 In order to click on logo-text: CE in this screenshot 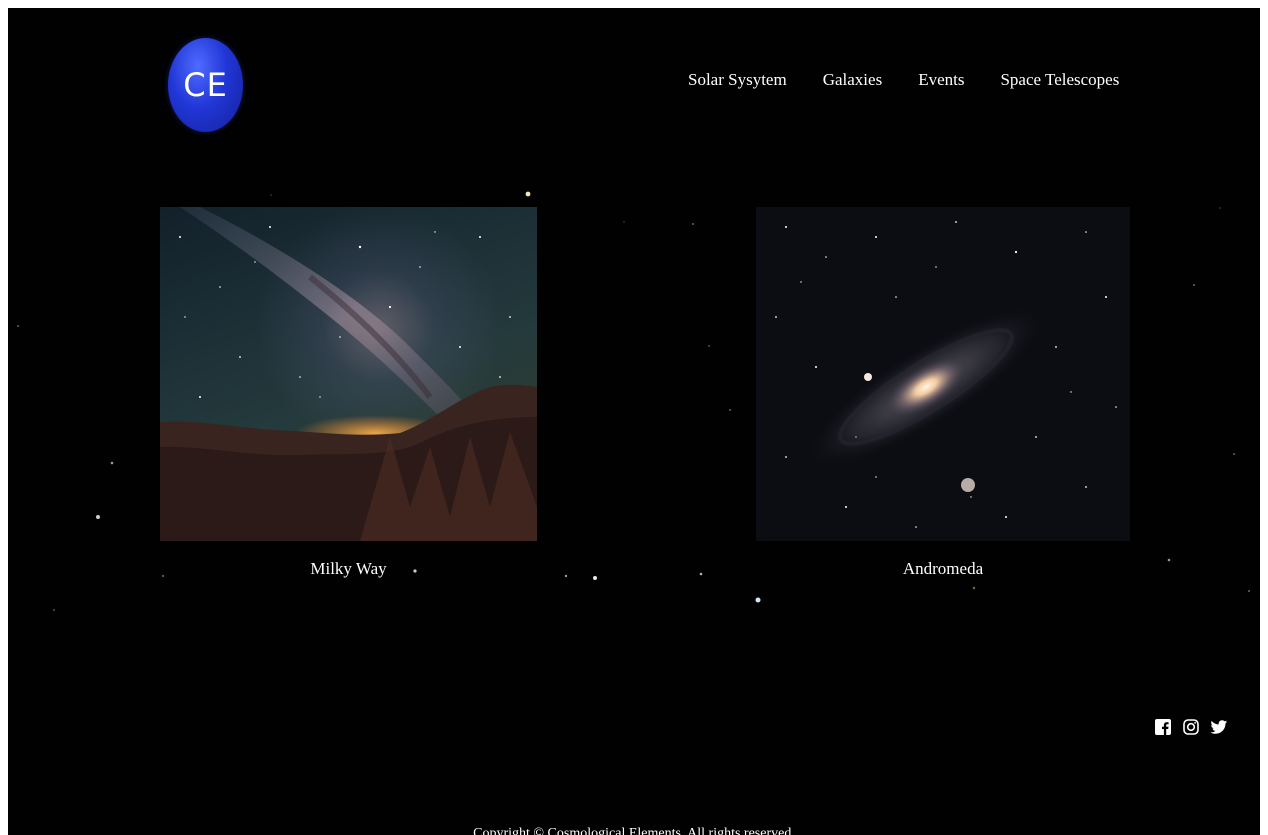, I will do `click(205, 85)`.